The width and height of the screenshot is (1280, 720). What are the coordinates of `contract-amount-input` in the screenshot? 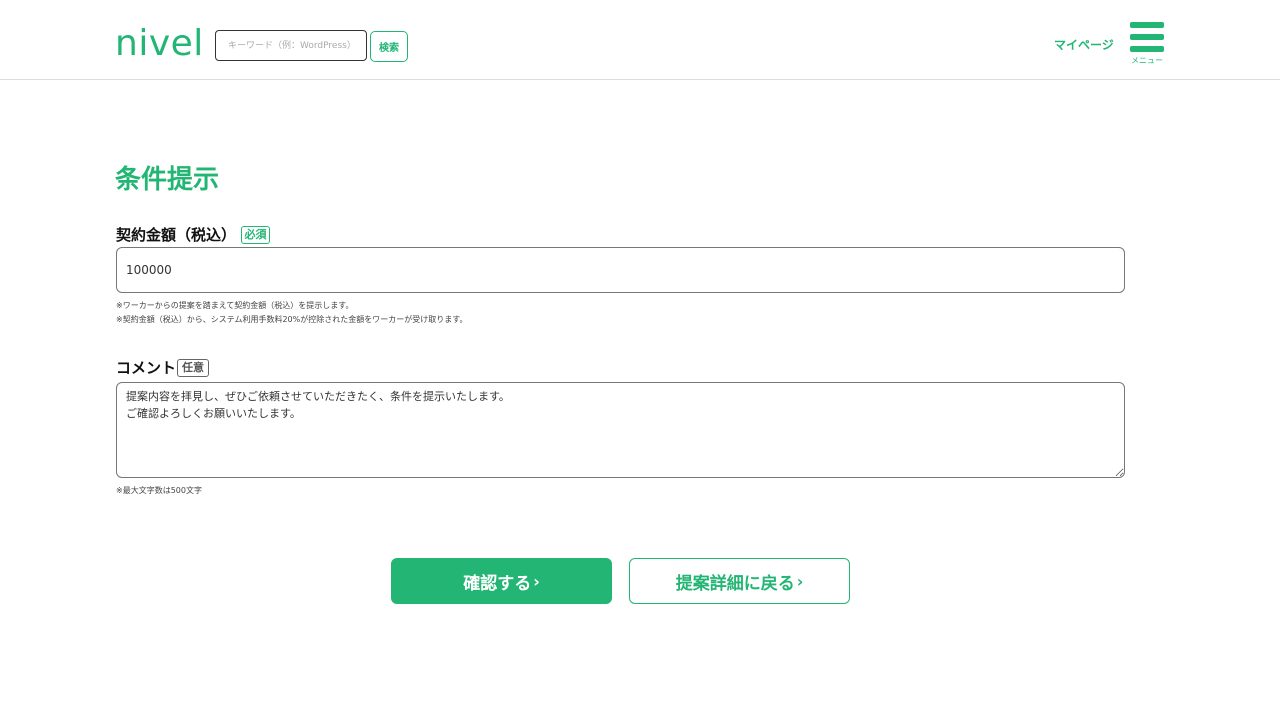 It's located at (620, 270).